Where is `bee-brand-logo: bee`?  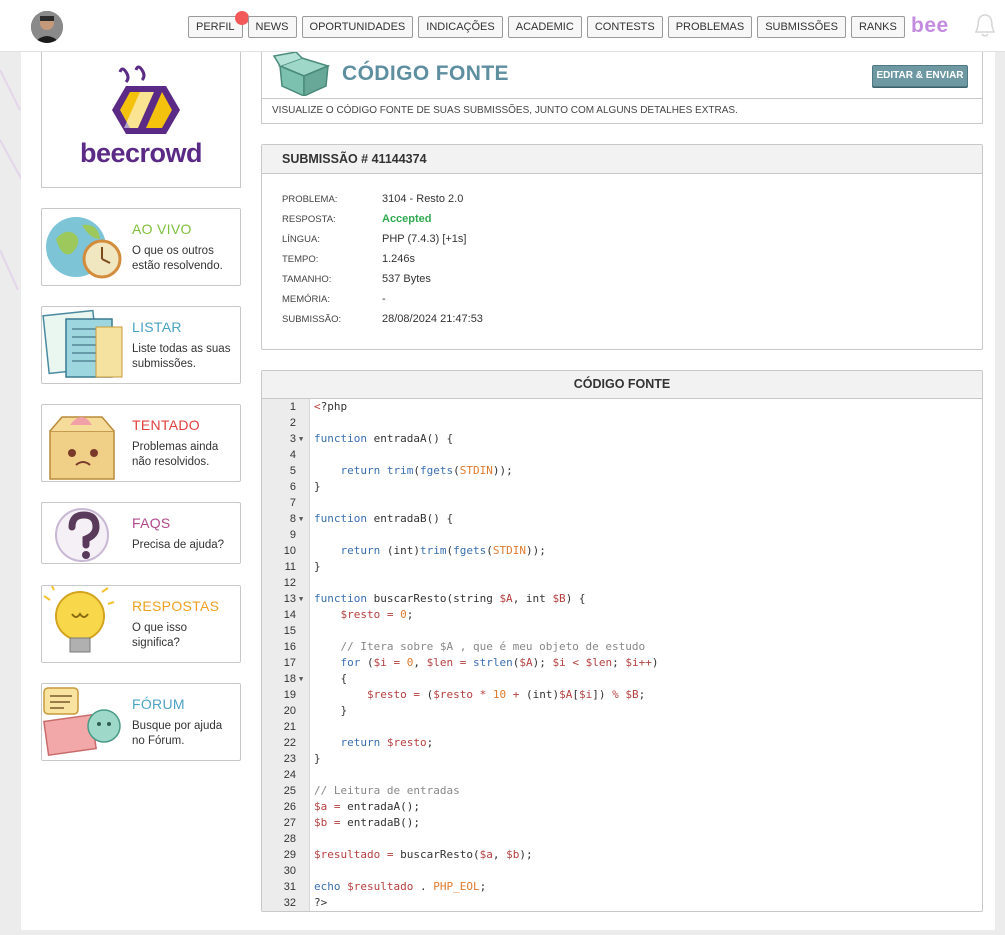 bee-brand-logo: bee is located at coordinates (930, 26).